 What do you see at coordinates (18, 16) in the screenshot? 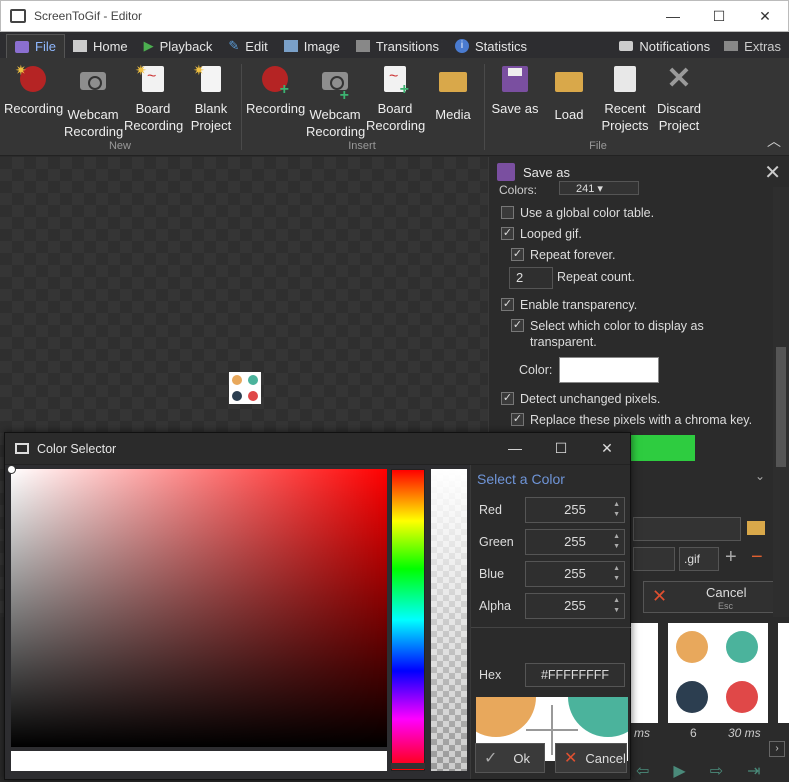
I see `app-icon` at bounding box center [18, 16].